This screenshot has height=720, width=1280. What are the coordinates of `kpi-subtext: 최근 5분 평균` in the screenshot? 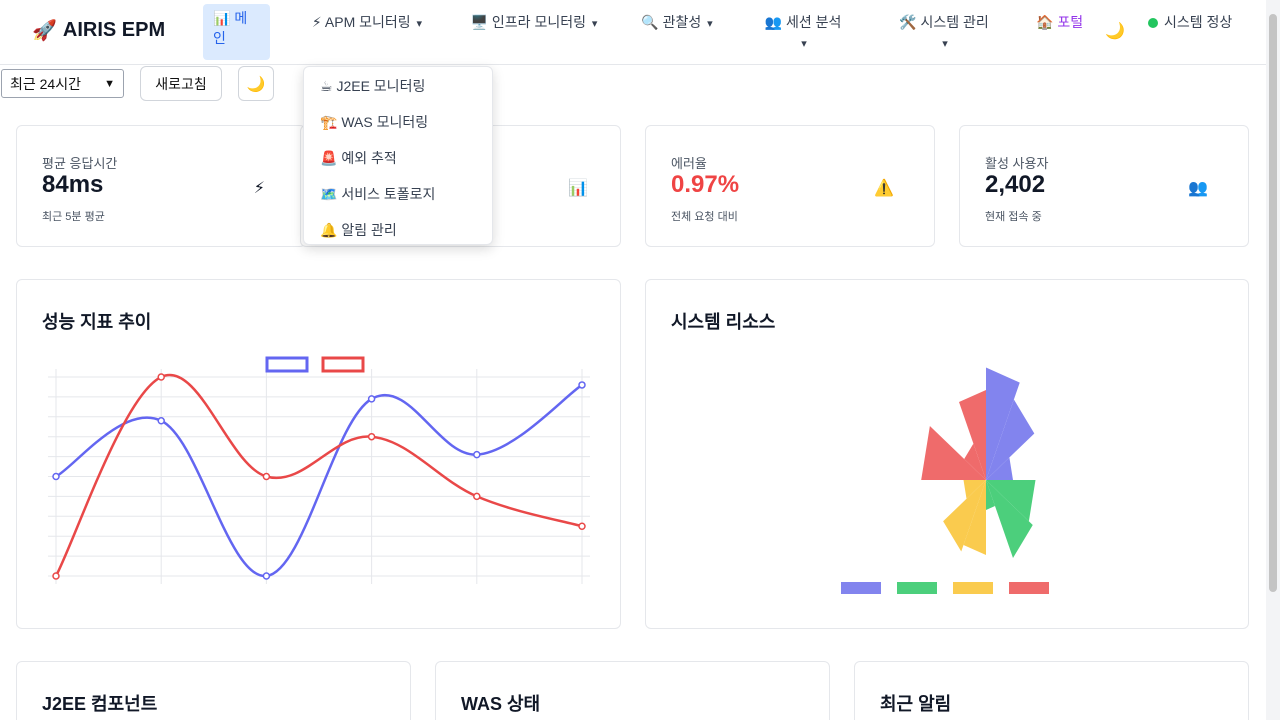 It's located at (73, 217).